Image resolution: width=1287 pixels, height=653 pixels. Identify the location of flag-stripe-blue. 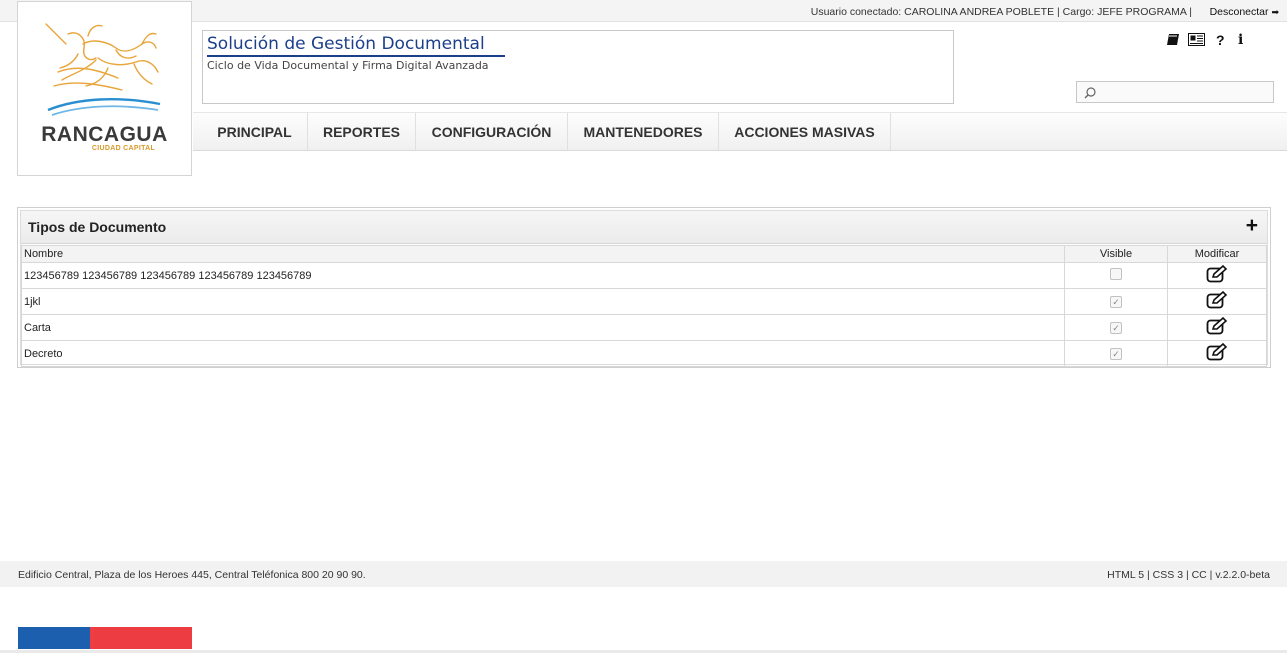
(54, 638).